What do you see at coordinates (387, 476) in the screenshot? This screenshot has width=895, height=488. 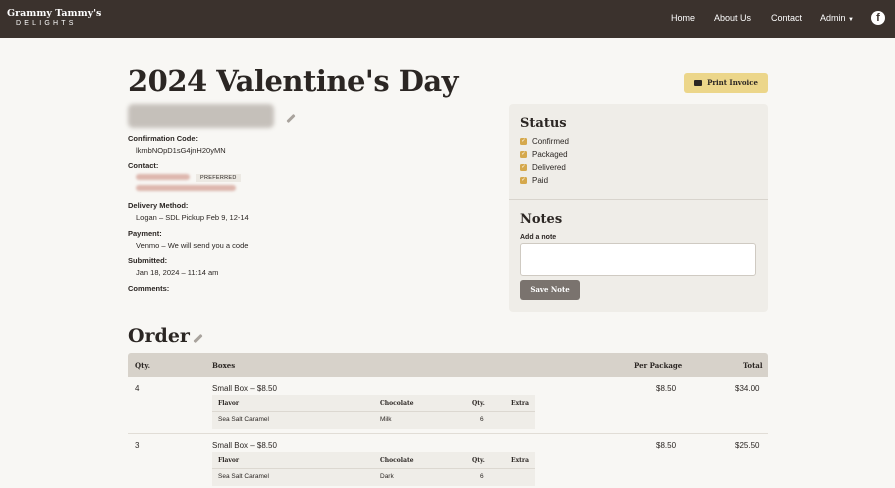 I see `sub-chocolate: Dark` at bounding box center [387, 476].